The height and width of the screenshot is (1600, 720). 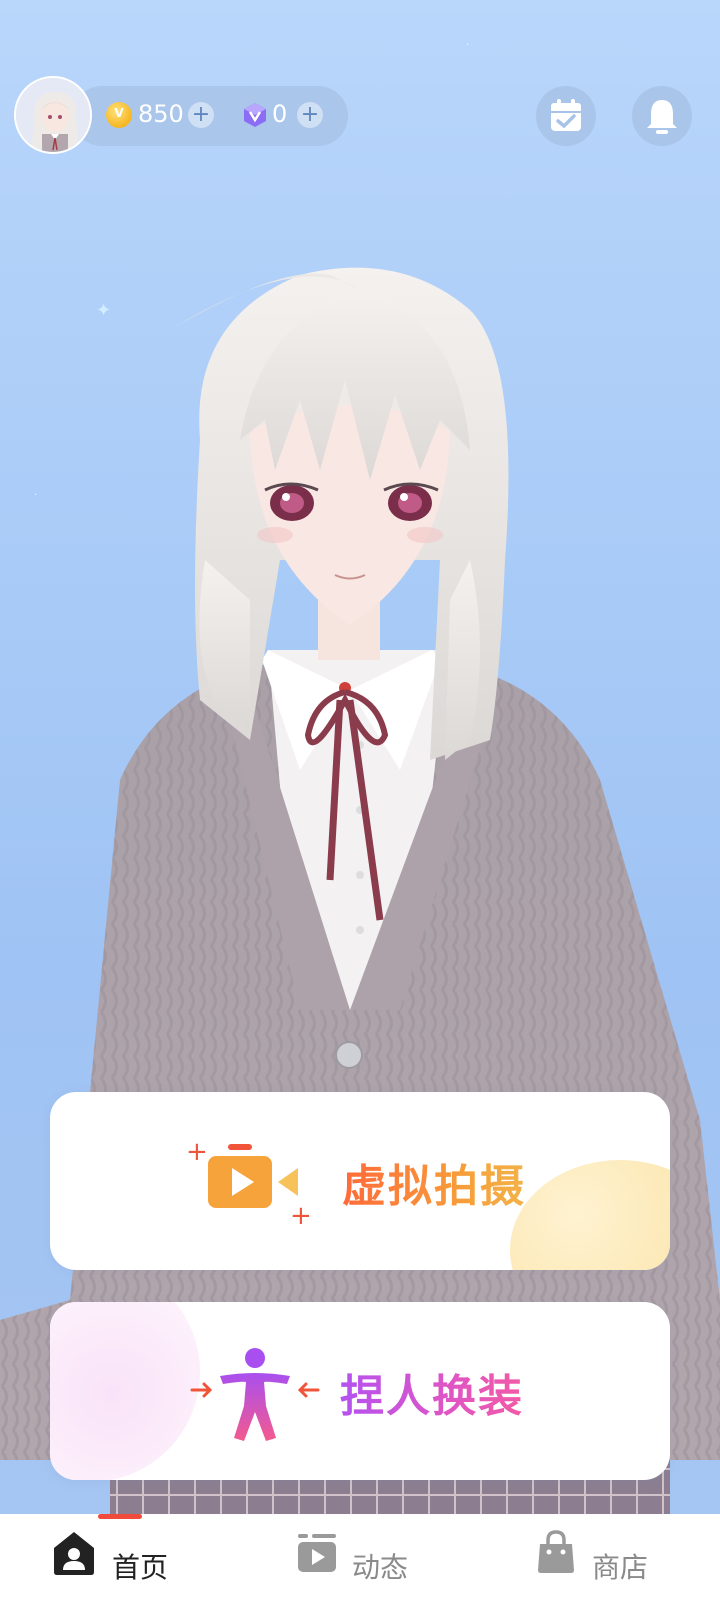 I want to click on virtual-shoot-label: 虚拟拍摄, so click(x=434, y=1182).